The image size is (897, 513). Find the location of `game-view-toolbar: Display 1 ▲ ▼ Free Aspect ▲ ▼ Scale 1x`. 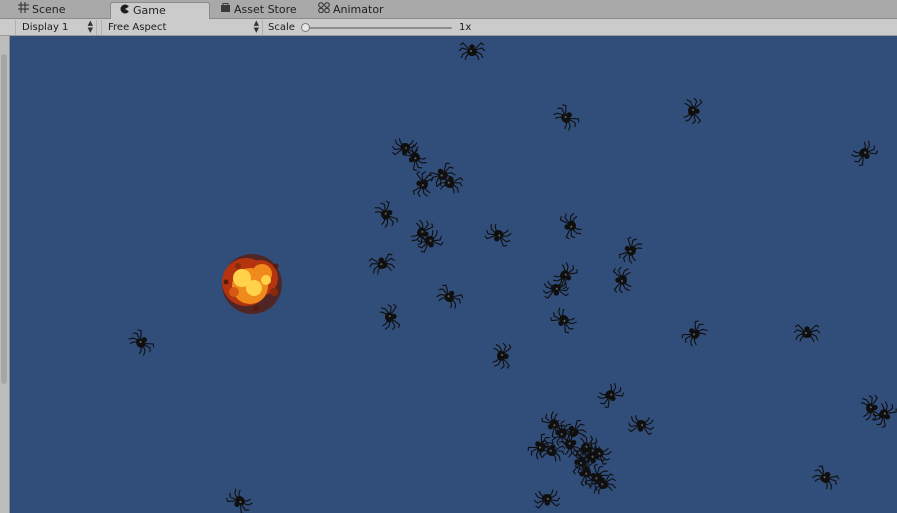

game-view-toolbar: Display 1 ▲ ▼ Free Aspect ▲ ▼ Scale 1x is located at coordinates (448, 27).